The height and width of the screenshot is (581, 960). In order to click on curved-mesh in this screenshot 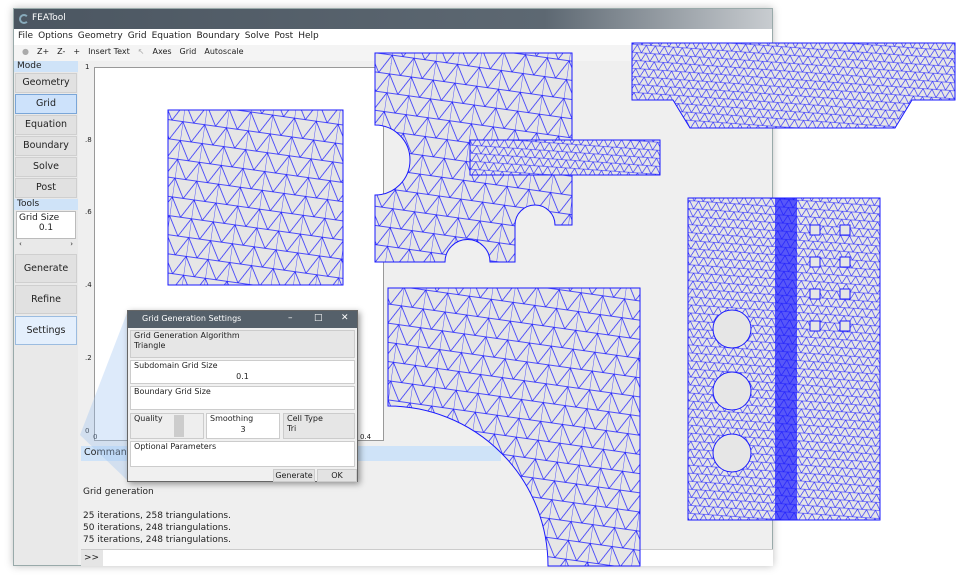, I will do `click(514, 427)`.